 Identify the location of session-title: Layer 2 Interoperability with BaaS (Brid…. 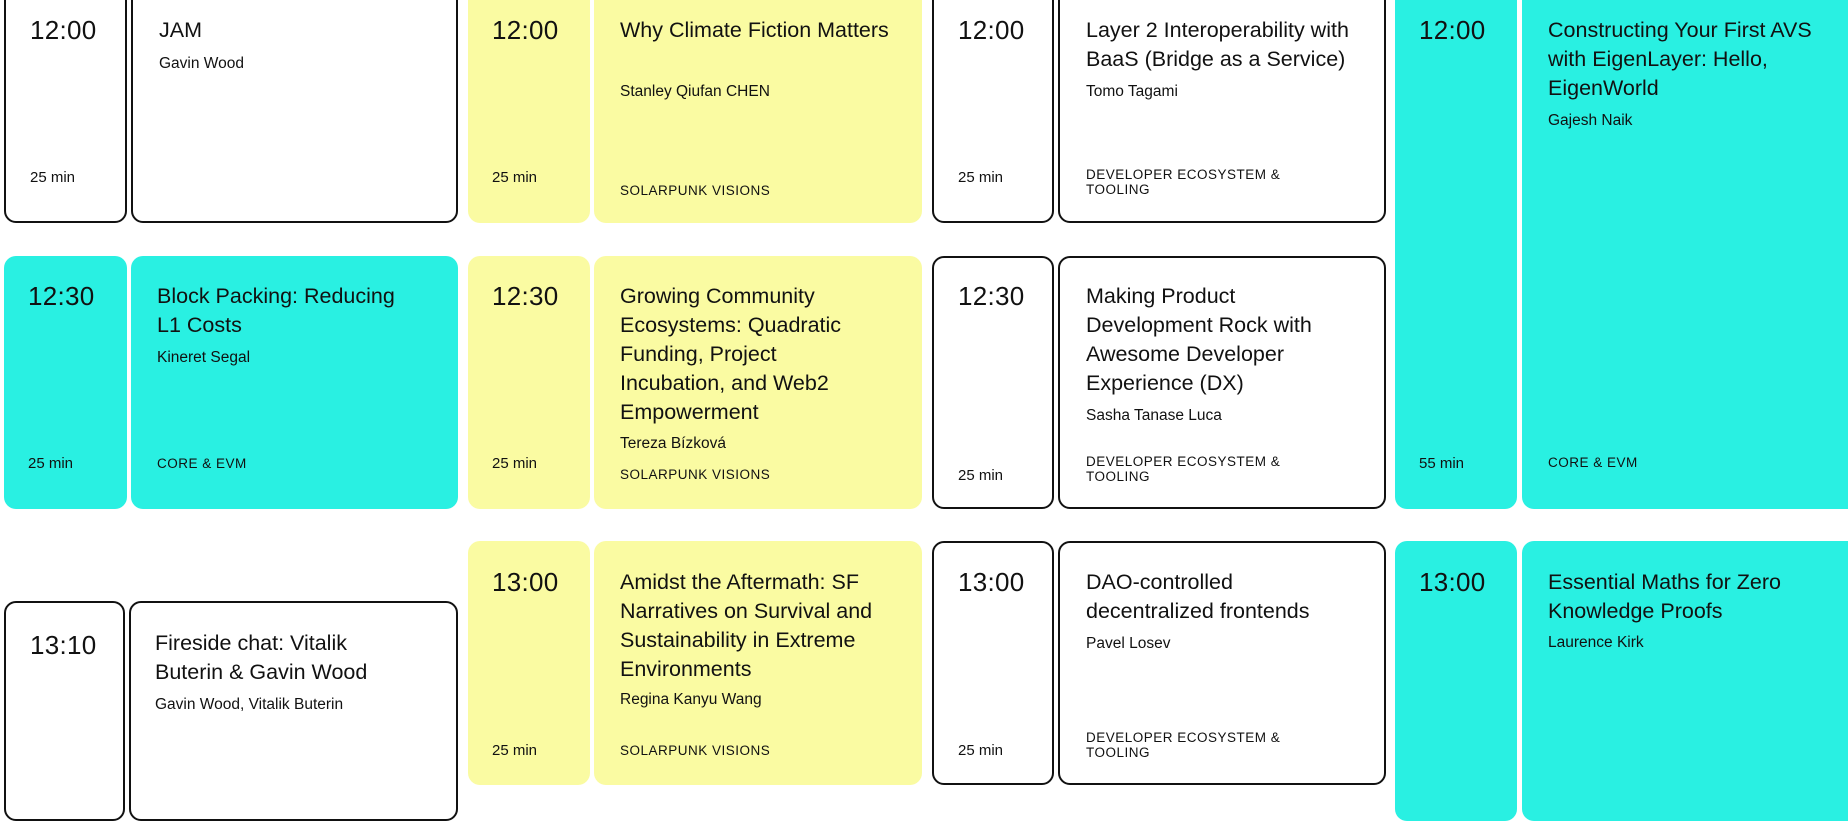
(1217, 44).